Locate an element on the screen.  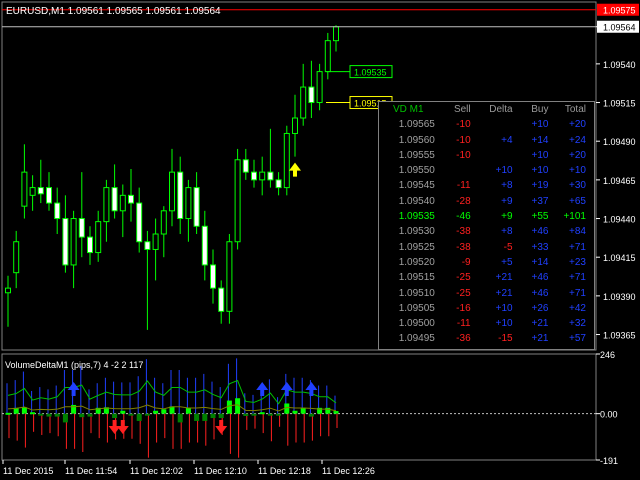
cell-buy: +46 is located at coordinates (540, 278).